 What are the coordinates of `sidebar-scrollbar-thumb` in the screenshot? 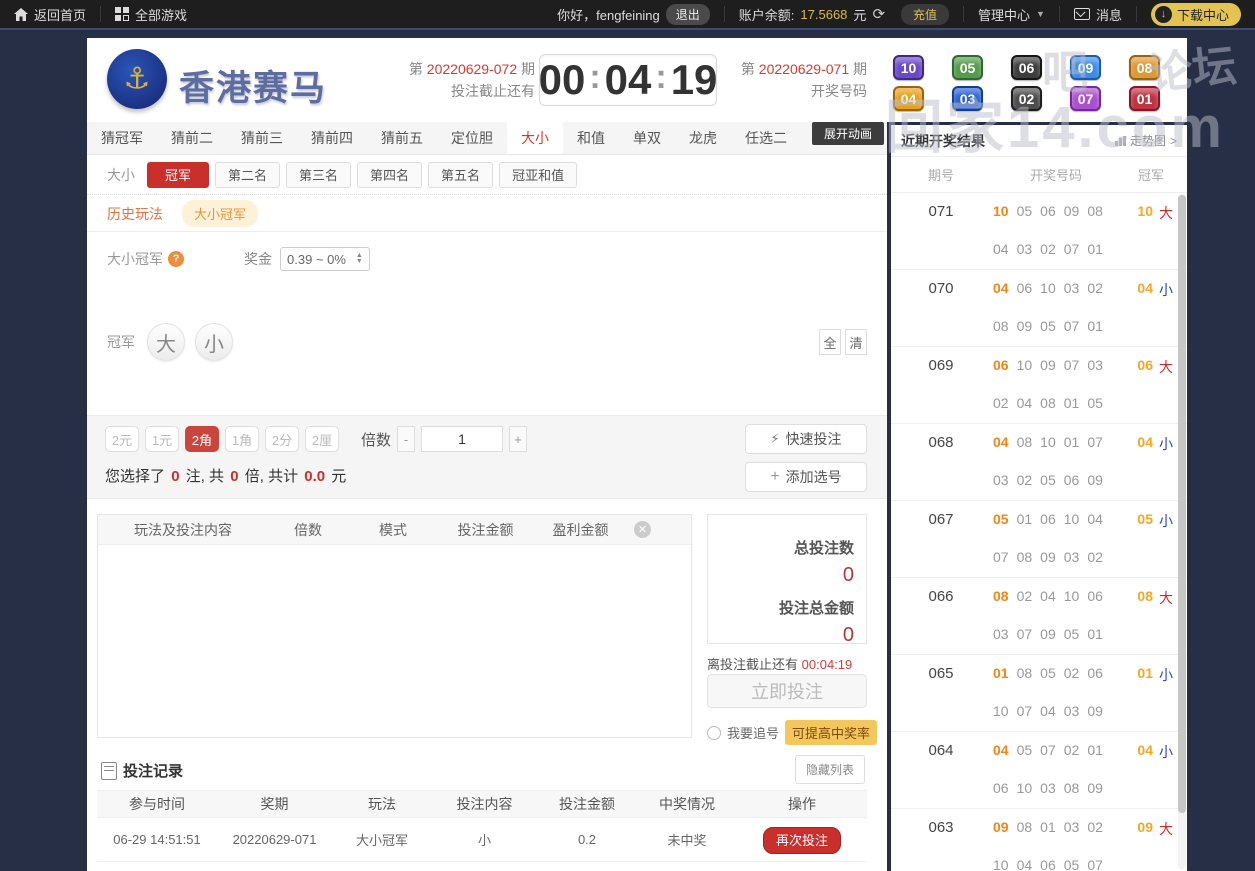 It's located at (1182, 504).